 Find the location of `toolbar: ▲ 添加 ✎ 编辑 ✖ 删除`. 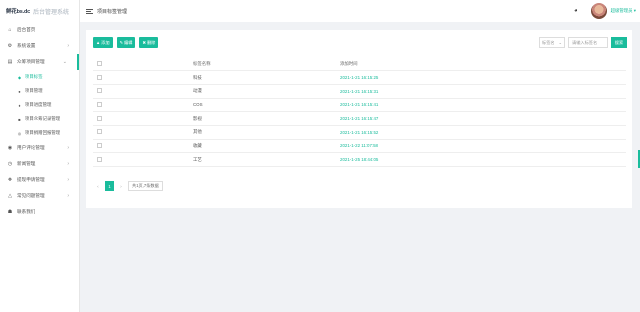

toolbar: ▲ 添加 ✎ 编辑 ✖ 删除 is located at coordinates (126, 42).